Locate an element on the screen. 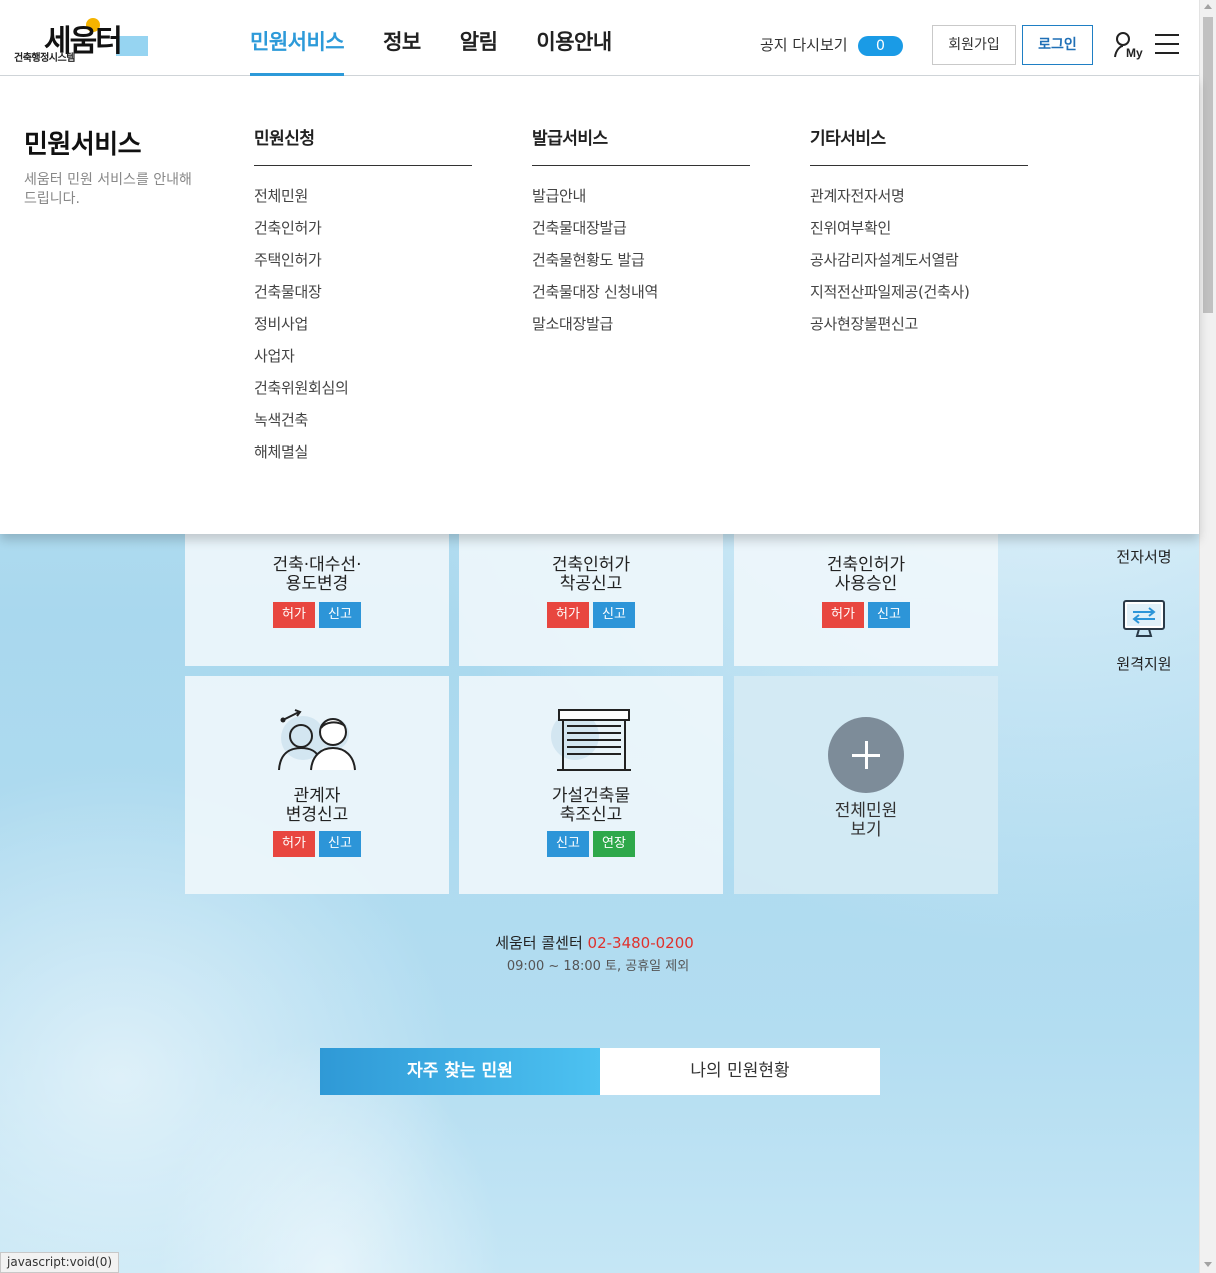  mega-menu-item: 공사감리자설계도서열람 is located at coordinates (919, 260).